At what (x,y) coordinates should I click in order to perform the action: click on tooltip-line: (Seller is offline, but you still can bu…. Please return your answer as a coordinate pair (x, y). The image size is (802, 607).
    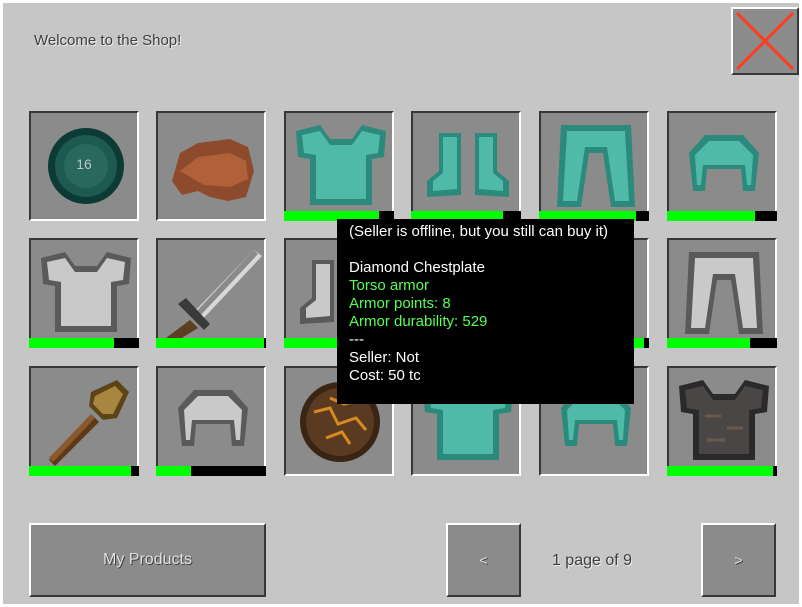
    Looking at the image, I should click on (479, 231).